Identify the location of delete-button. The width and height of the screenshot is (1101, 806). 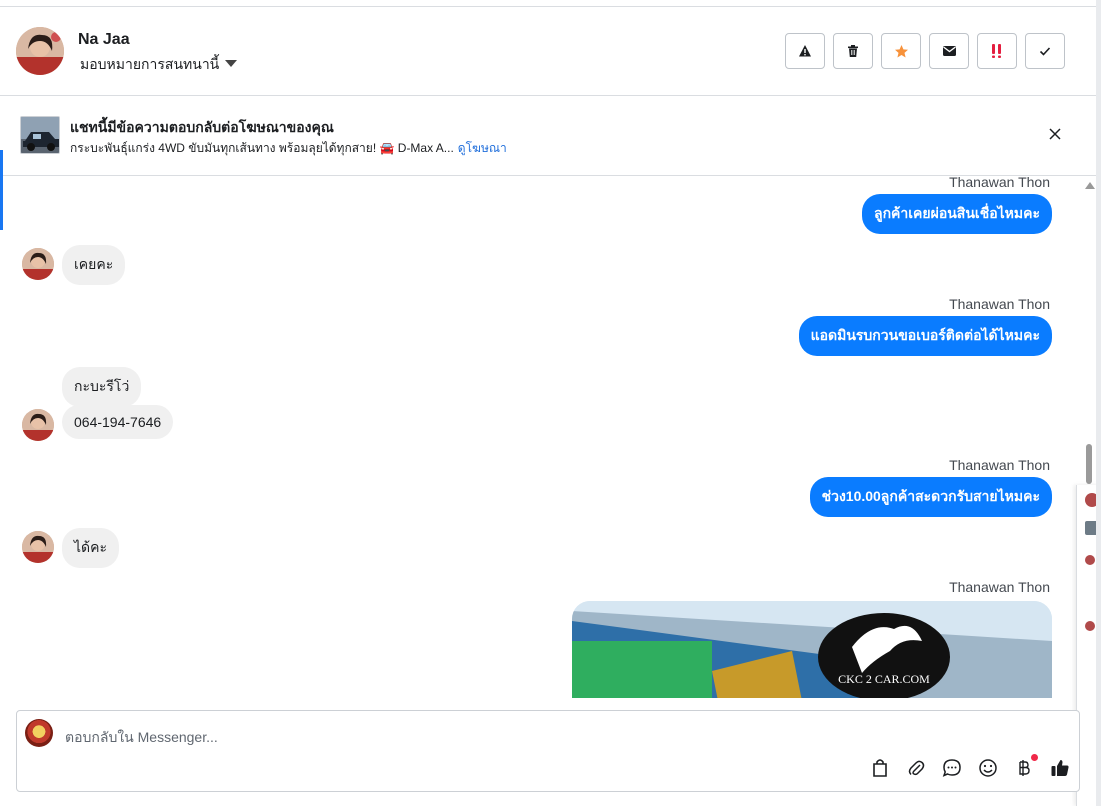
(853, 51).